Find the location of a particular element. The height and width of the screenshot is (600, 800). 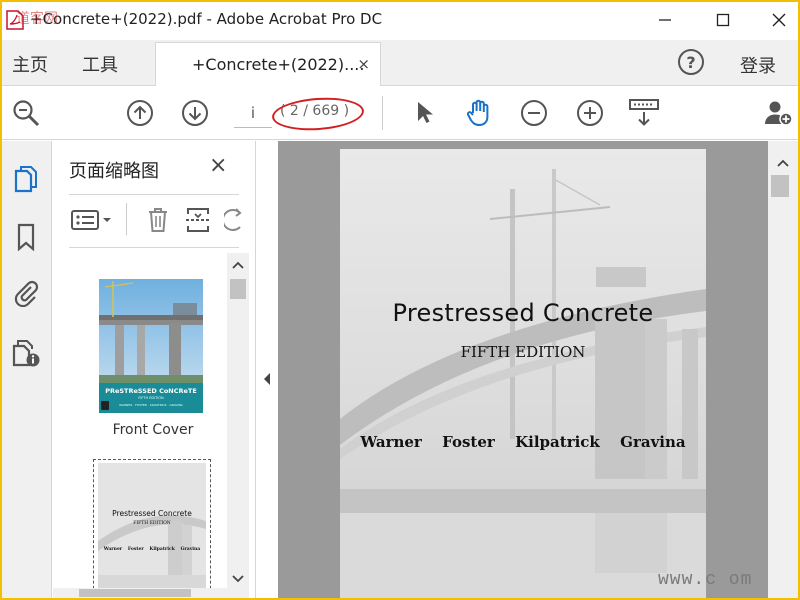

thumbnail-author: Warner is located at coordinates (113, 549).